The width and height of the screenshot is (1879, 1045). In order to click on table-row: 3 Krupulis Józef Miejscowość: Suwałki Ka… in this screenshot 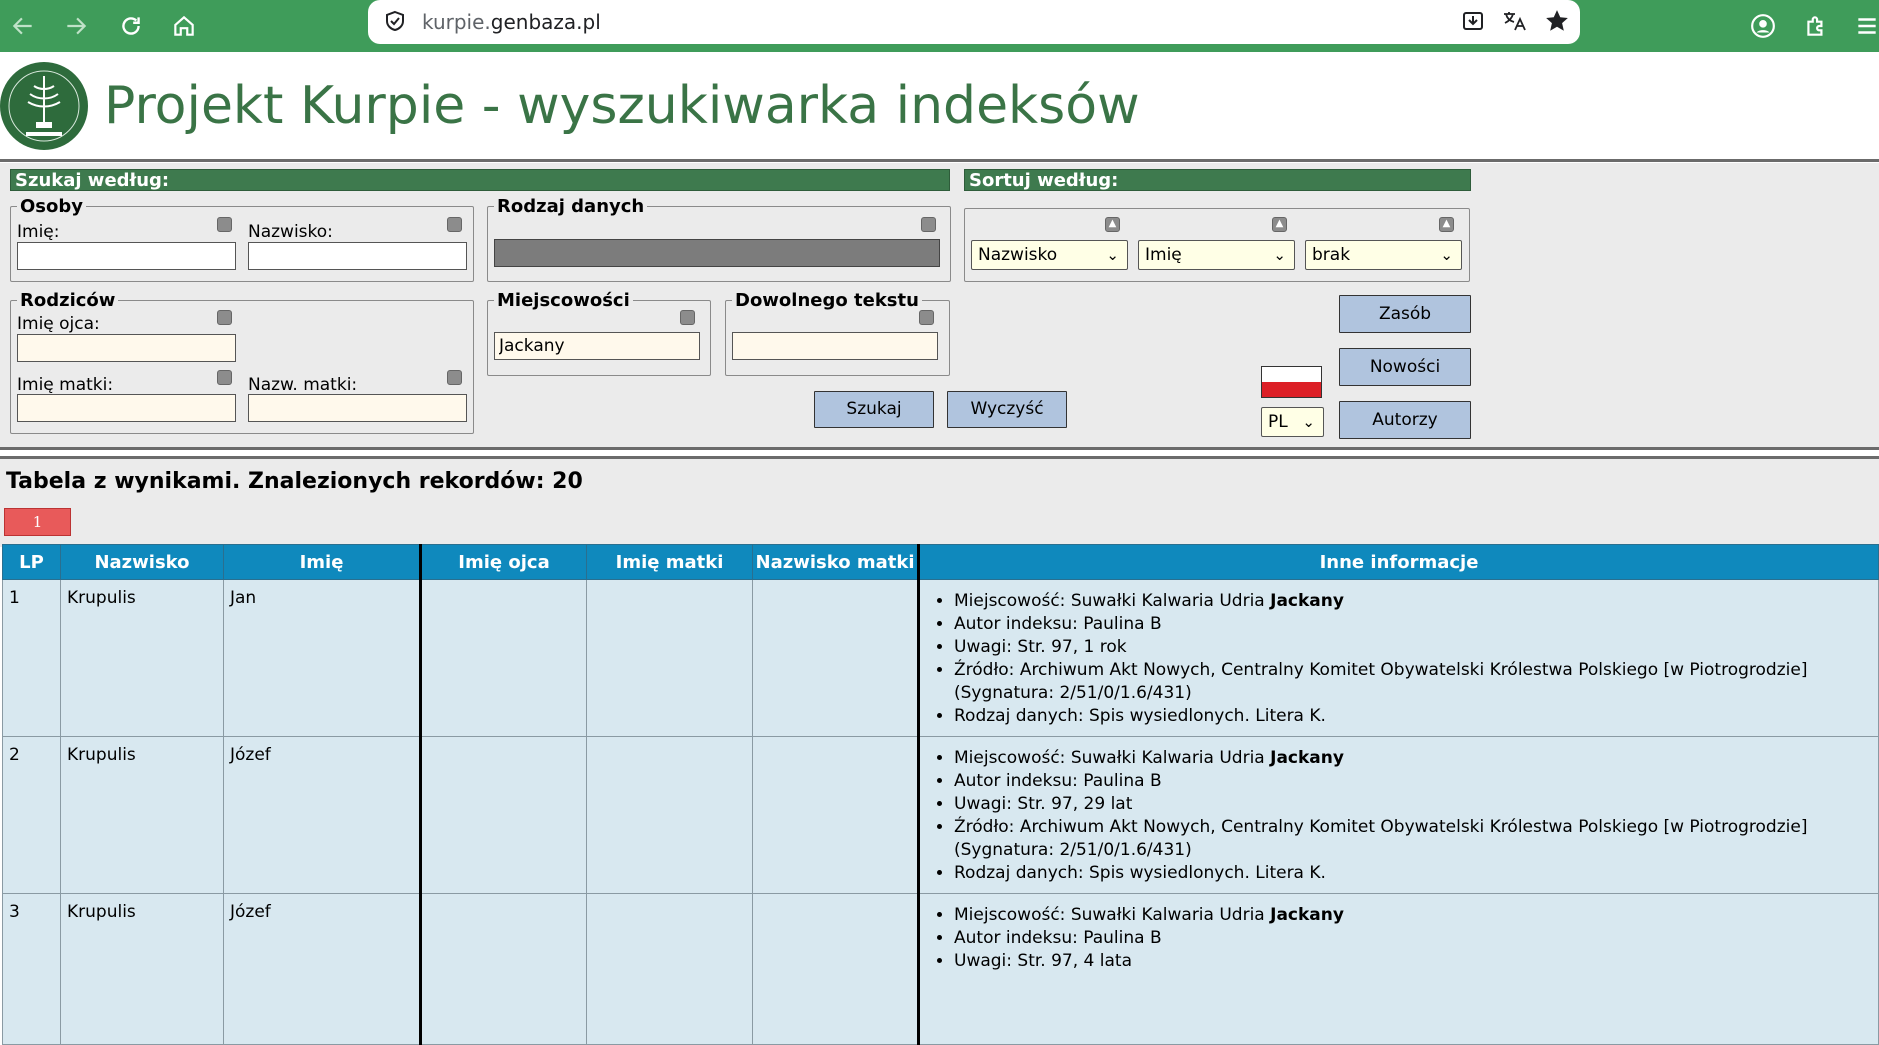, I will do `click(940, 969)`.